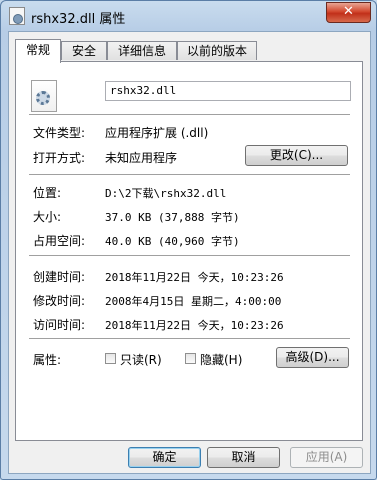 The width and height of the screenshot is (377, 480). I want to click on location-label: 位置:, so click(47, 193).